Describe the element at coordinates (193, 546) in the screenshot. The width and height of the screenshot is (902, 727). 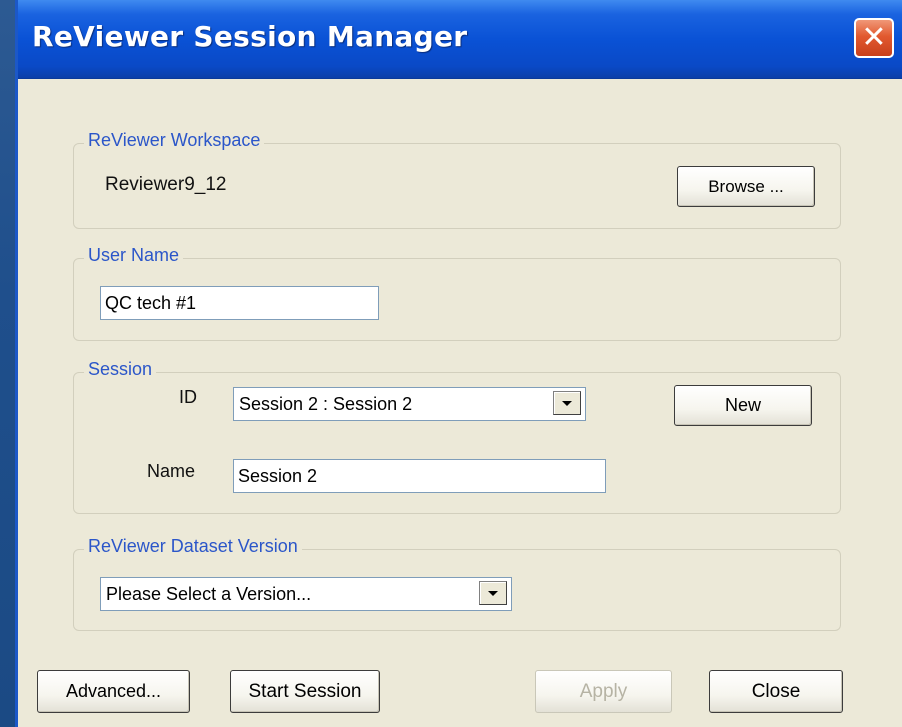
I see `dataset-version-group-label: ReViewer Dataset Version` at that location.